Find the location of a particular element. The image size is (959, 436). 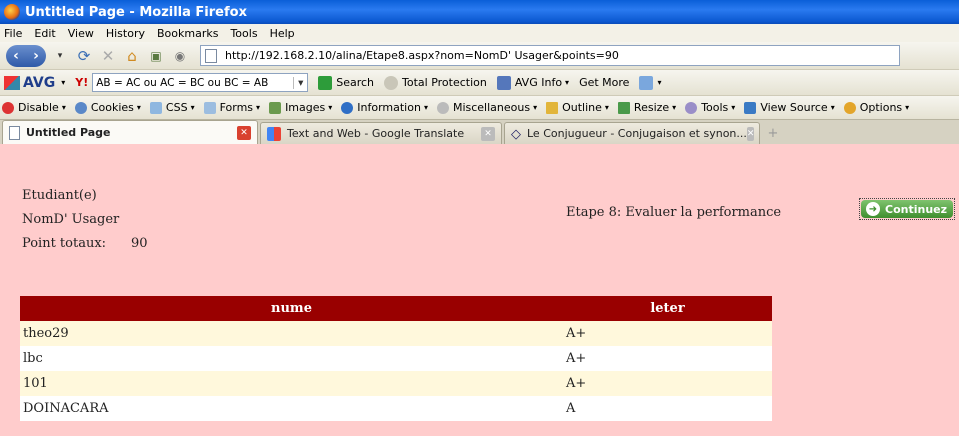

window-title: Untitled Page - Mozilla Firefox is located at coordinates (136, 12).